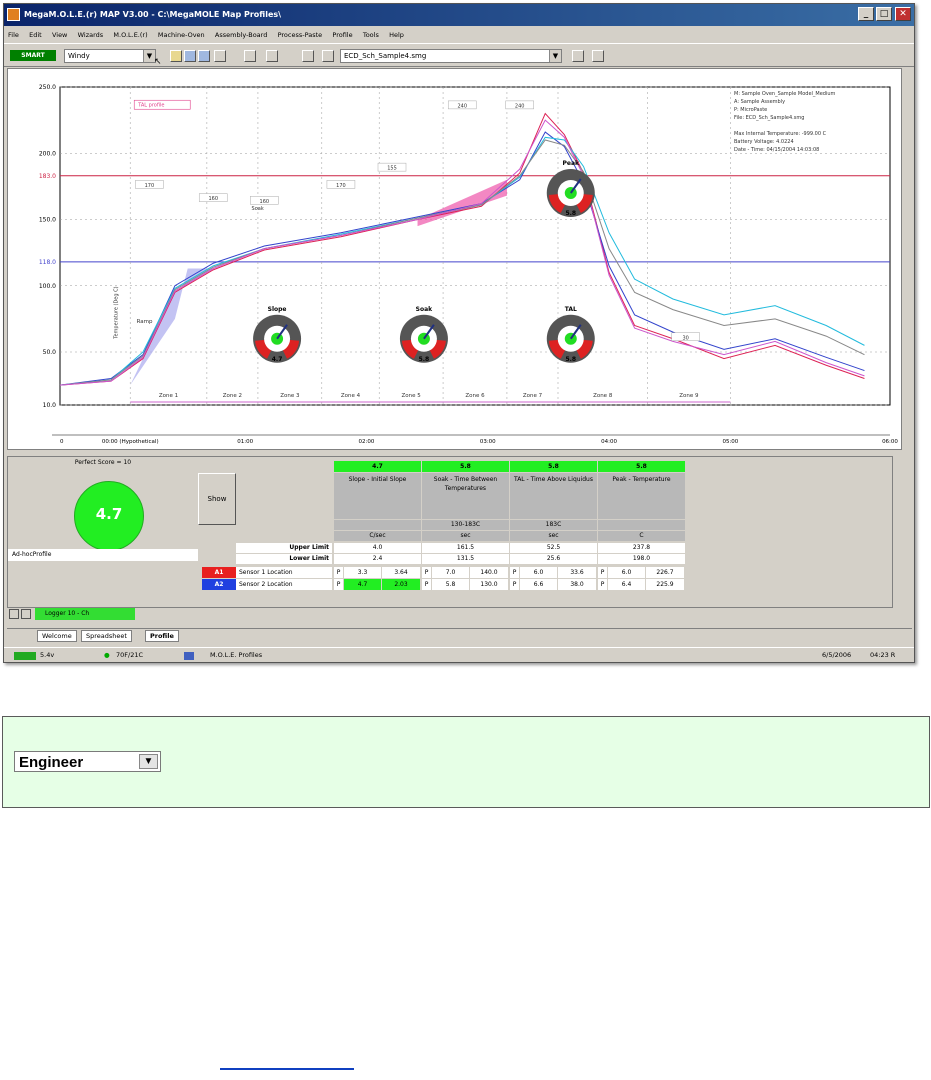 This screenshot has height=1080, width=931. Describe the element at coordinates (396, 35) in the screenshot. I see `menu-help: Help` at that location.